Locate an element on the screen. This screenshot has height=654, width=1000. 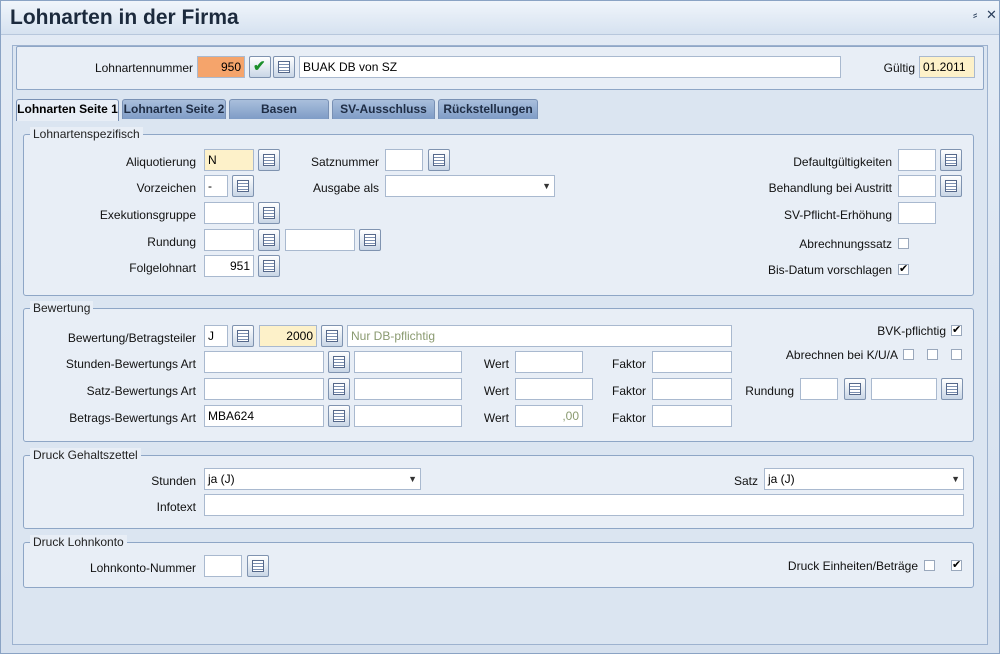
rundung-list-button is located at coordinates (269, 240).